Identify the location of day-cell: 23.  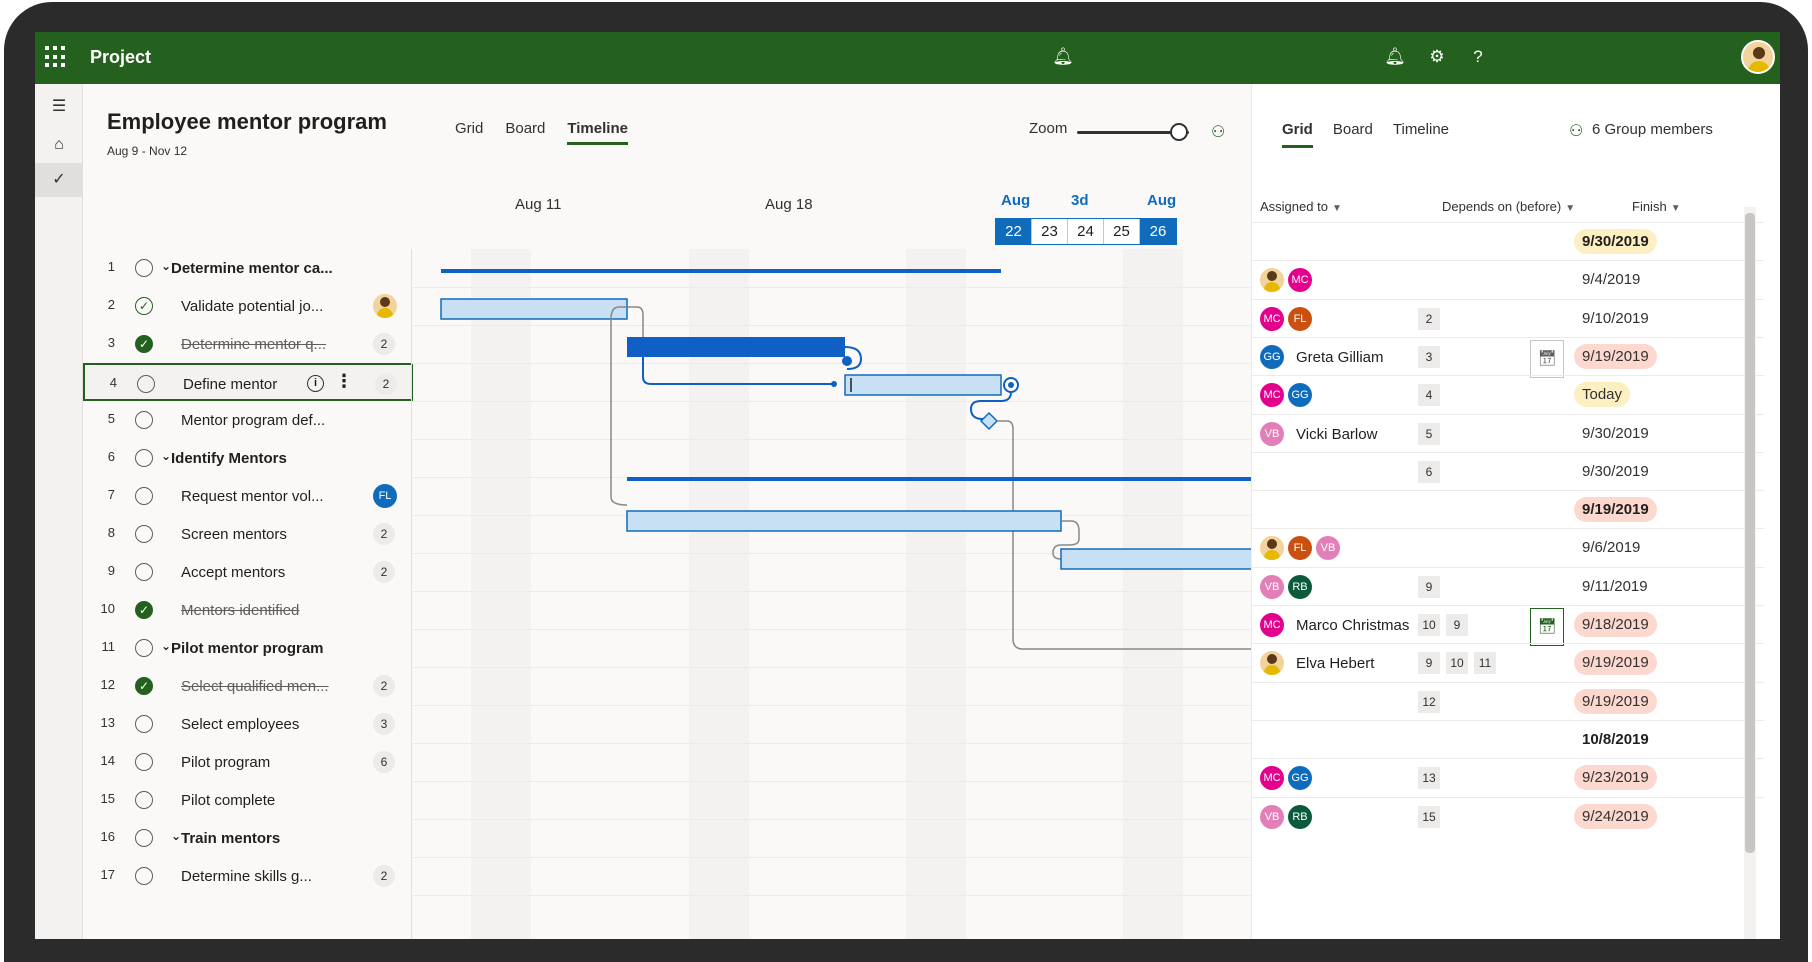
(1050, 231).